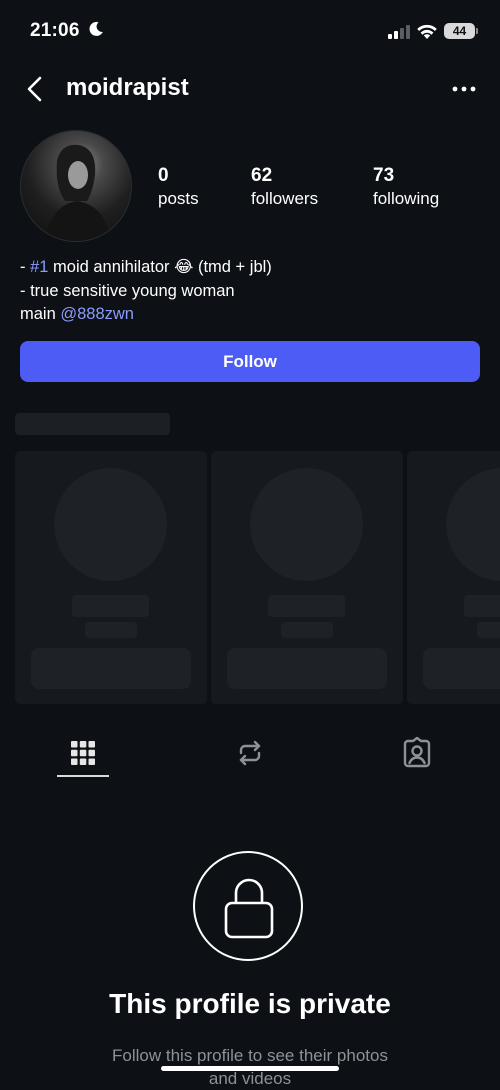  What do you see at coordinates (178, 198) in the screenshot?
I see `posts-label: posts` at bounding box center [178, 198].